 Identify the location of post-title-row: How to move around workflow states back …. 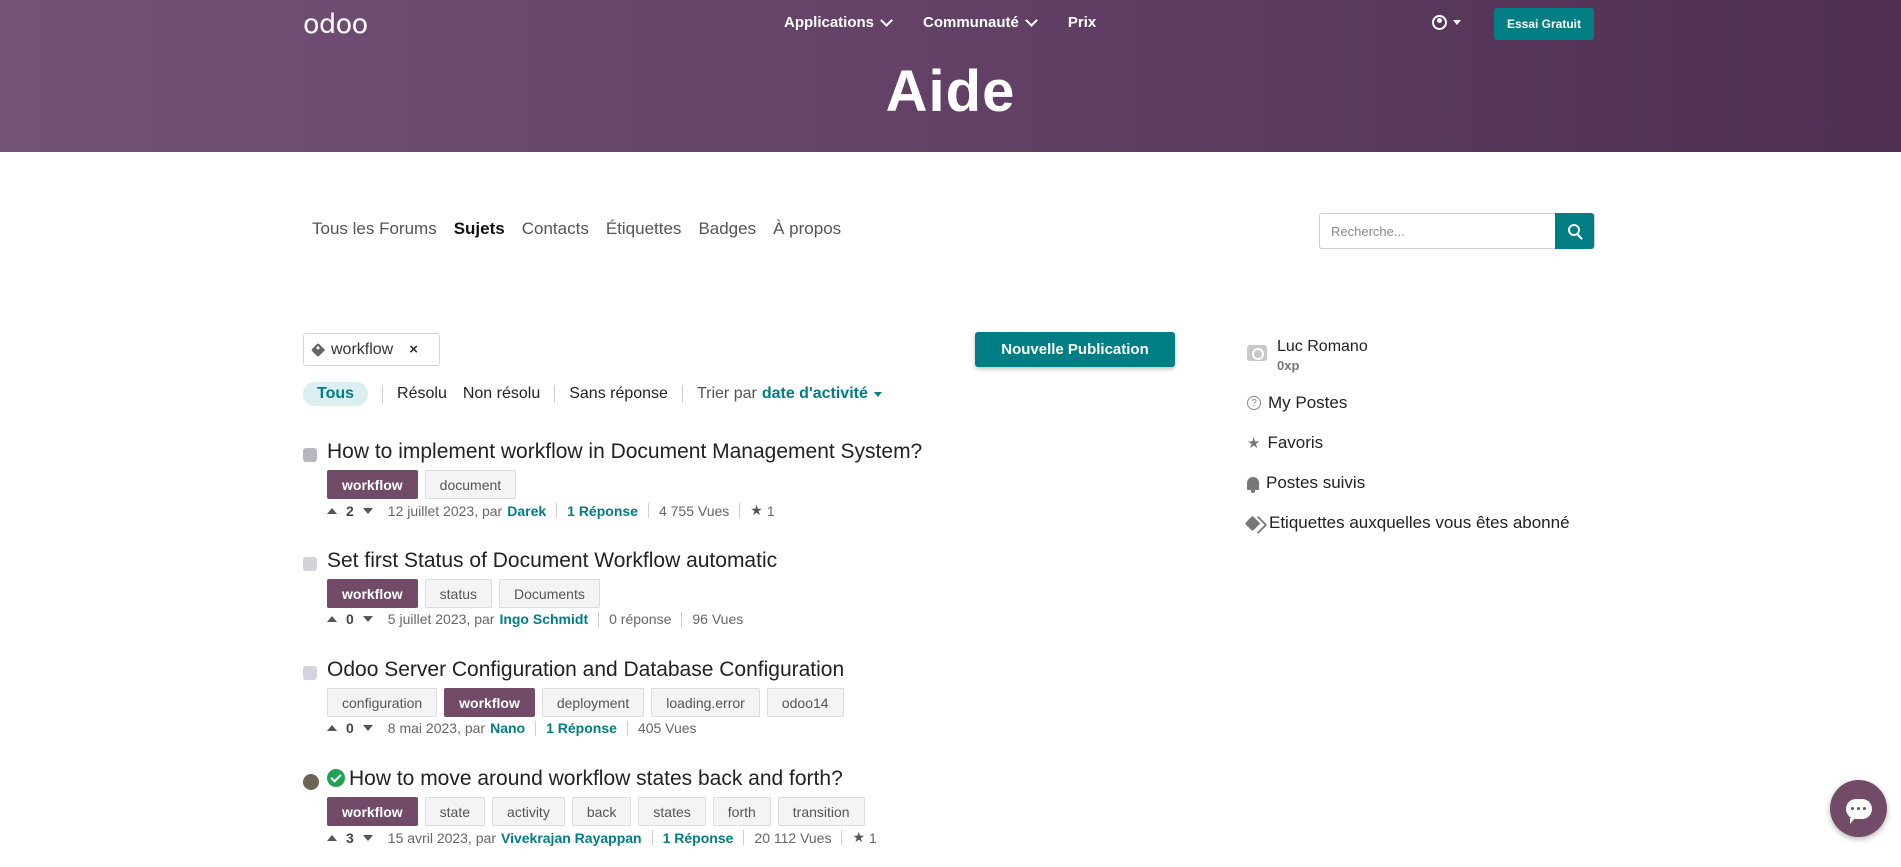
(585, 779).